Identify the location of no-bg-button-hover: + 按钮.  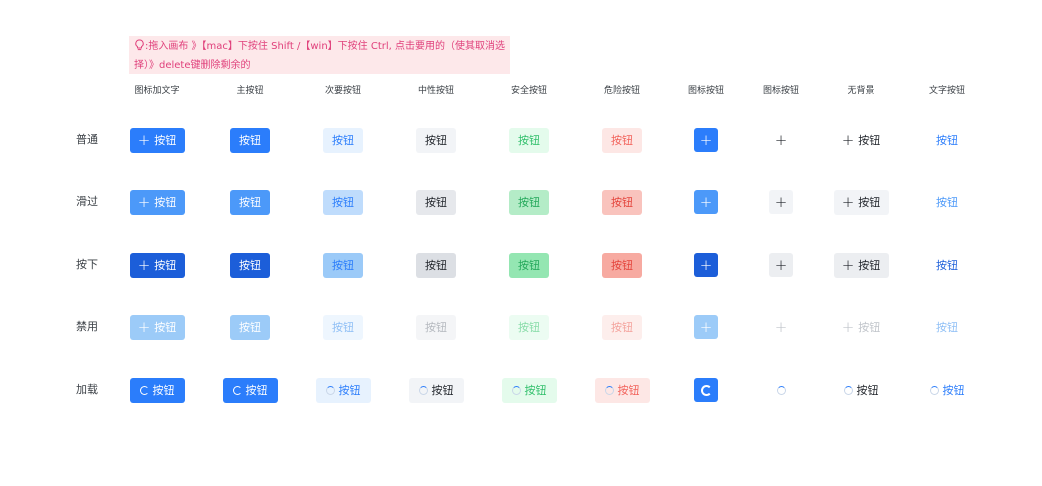
(861, 202).